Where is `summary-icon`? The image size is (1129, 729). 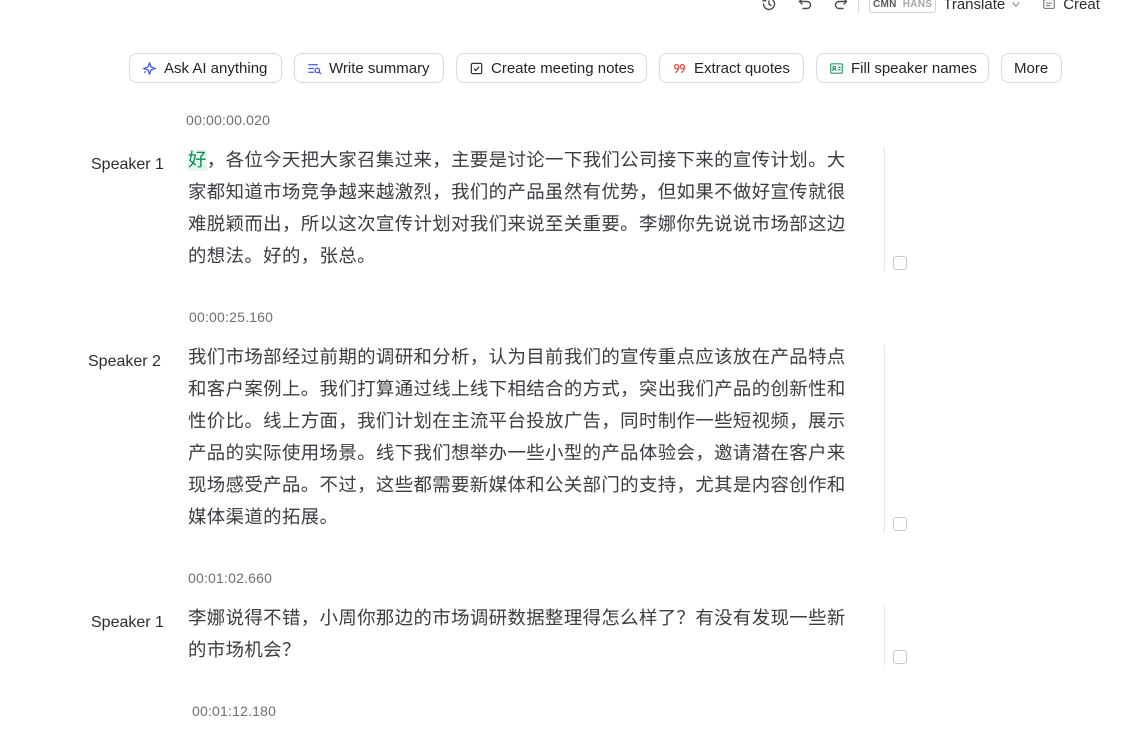 summary-icon is located at coordinates (315, 68).